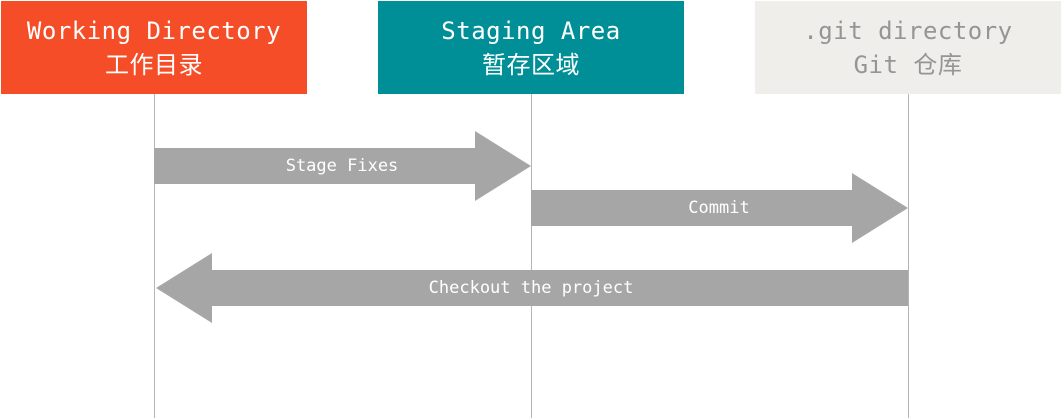 This screenshot has height=418, width=1063. What do you see at coordinates (531, 47) in the screenshot?
I see `staging-area-box: Staging Area 暂存区域` at bounding box center [531, 47].